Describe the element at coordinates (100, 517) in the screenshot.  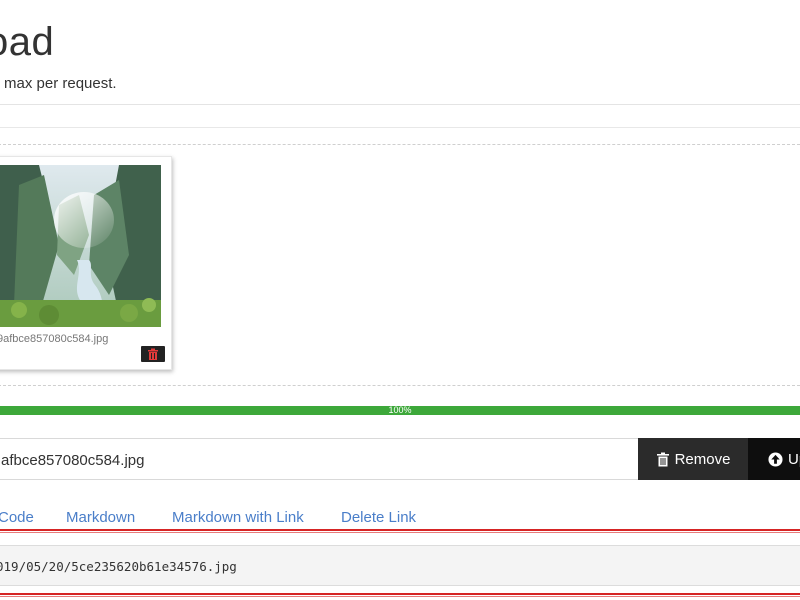
I see `tab-markdown: Markdown` at that location.